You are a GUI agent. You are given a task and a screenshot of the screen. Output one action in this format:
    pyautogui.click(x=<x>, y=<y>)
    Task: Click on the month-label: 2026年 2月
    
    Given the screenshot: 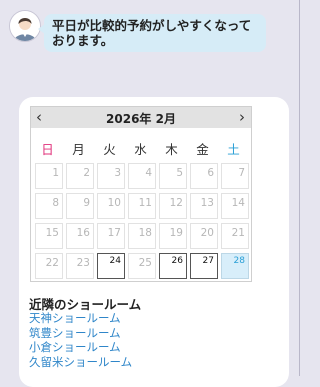 What is the action you would take?
    pyautogui.click(x=141, y=119)
    